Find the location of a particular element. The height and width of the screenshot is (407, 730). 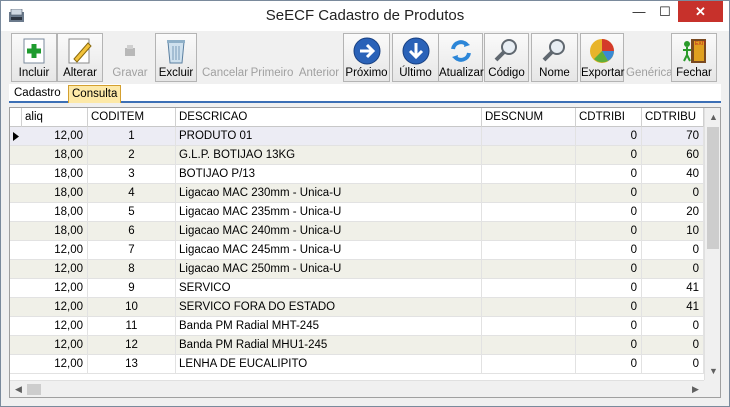

minimize-button: — is located at coordinates (639, 11).